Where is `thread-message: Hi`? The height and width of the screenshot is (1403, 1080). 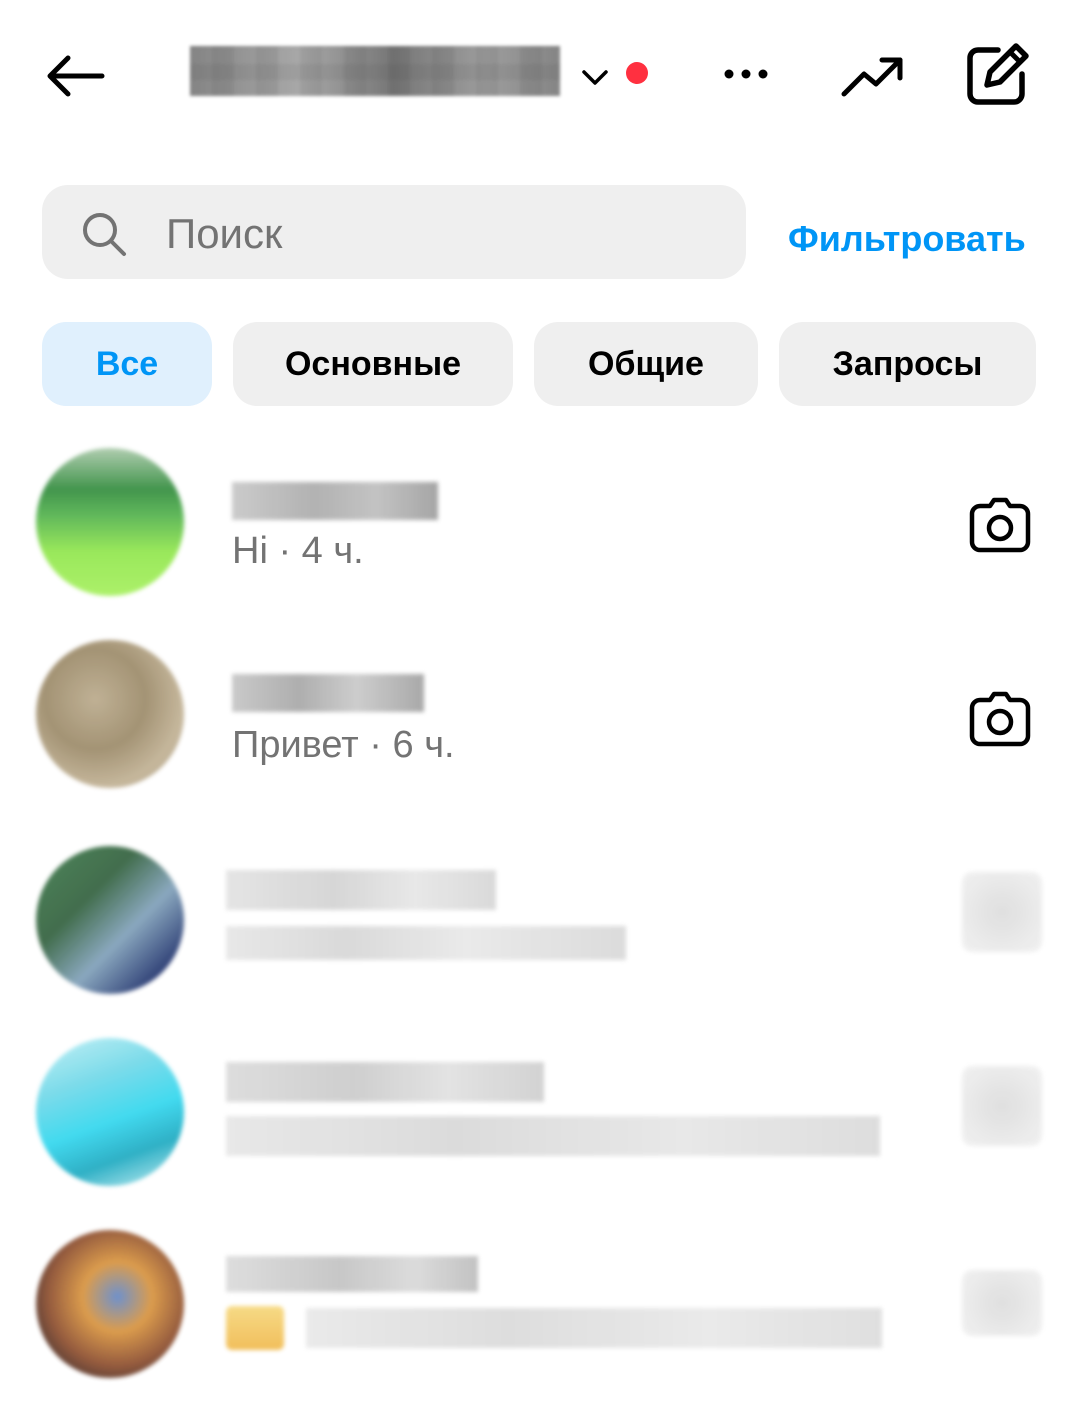
thread-message: Hi is located at coordinates (250, 551).